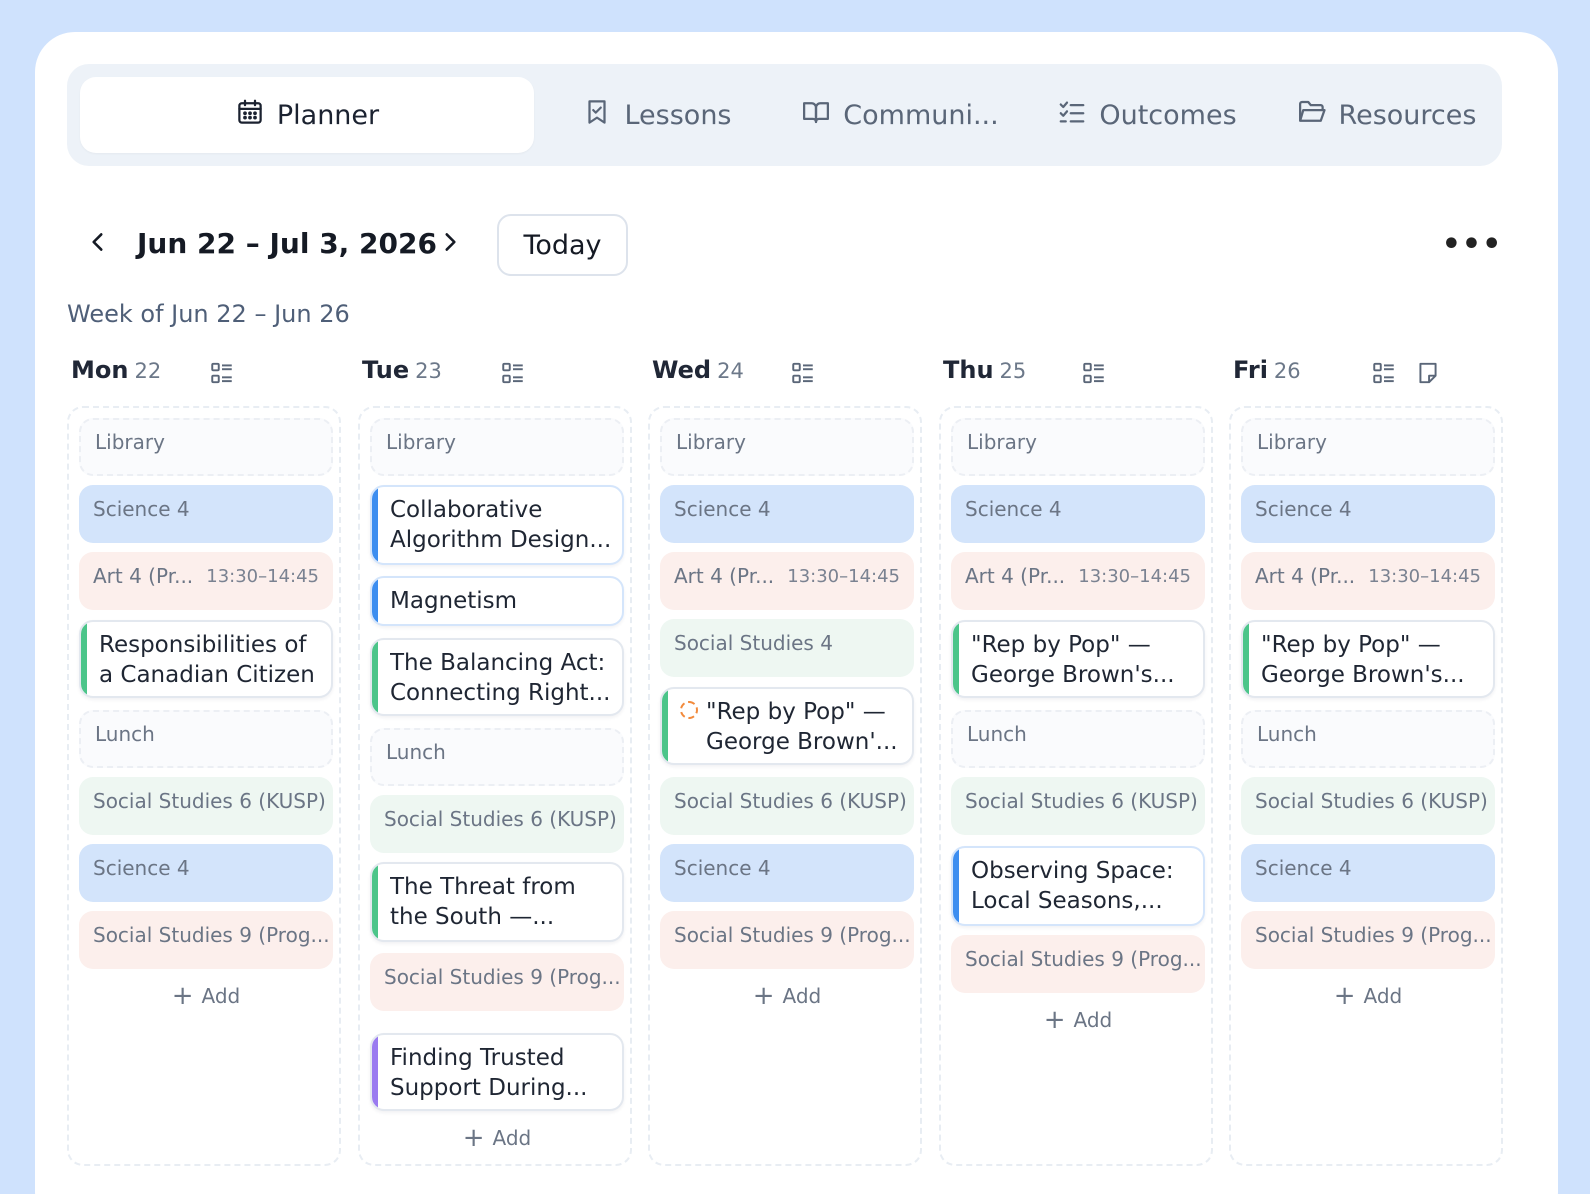 This screenshot has width=1590, height=1194. I want to click on tab-outcomes: Outcomes, so click(1147, 115).